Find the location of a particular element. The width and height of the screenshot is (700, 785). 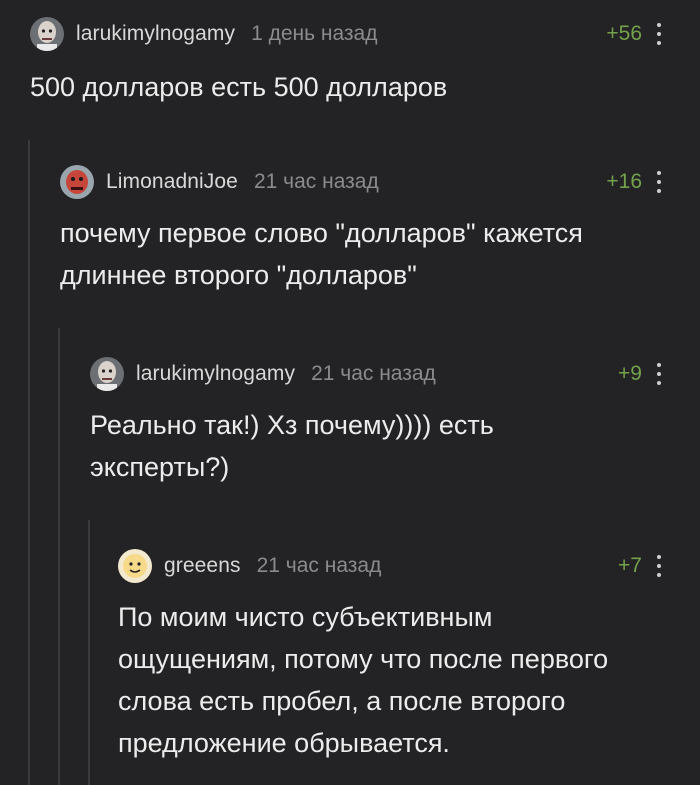

rating: +56 is located at coordinates (624, 33).